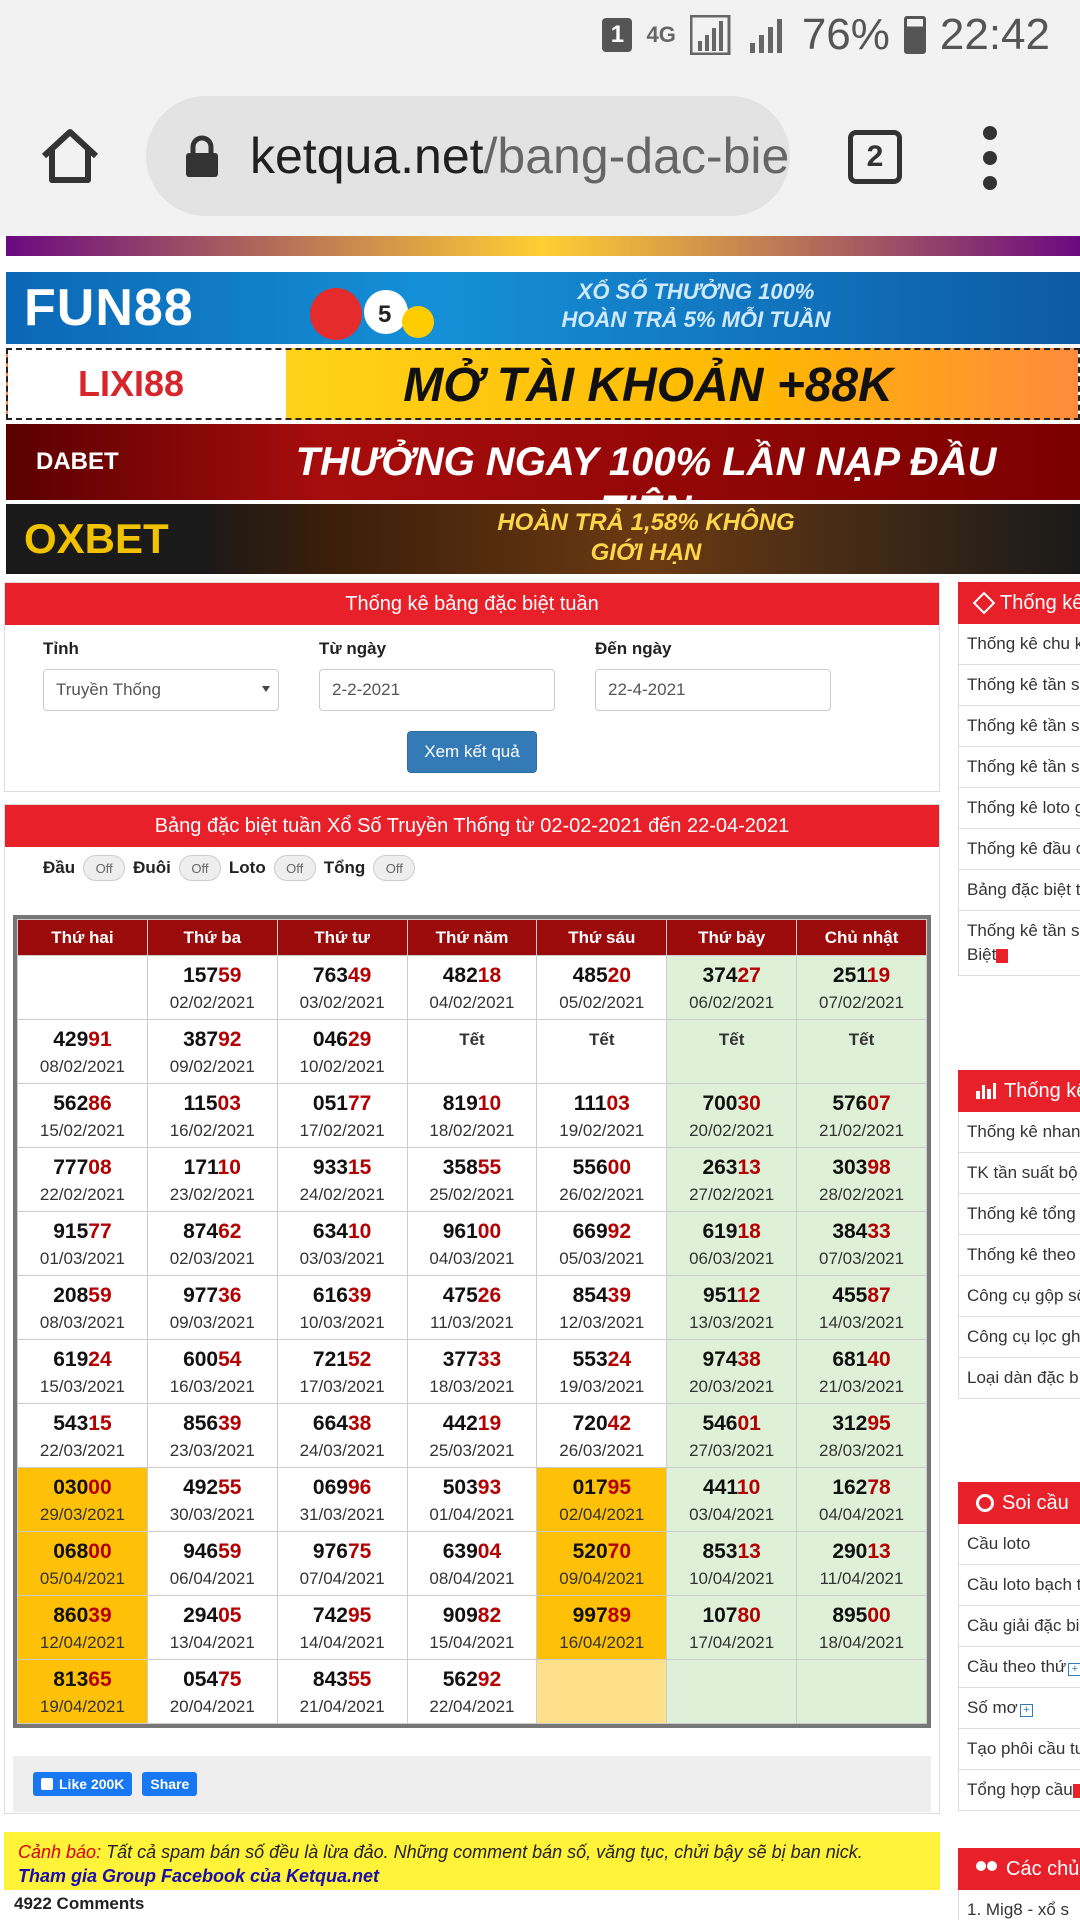 Image resolution: width=1080 pixels, height=1920 pixels. What do you see at coordinates (1035, 1502) in the screenshot?
I see `sidebar-soicau-title: Soi cầu` at bounding box center [1035, 1502].